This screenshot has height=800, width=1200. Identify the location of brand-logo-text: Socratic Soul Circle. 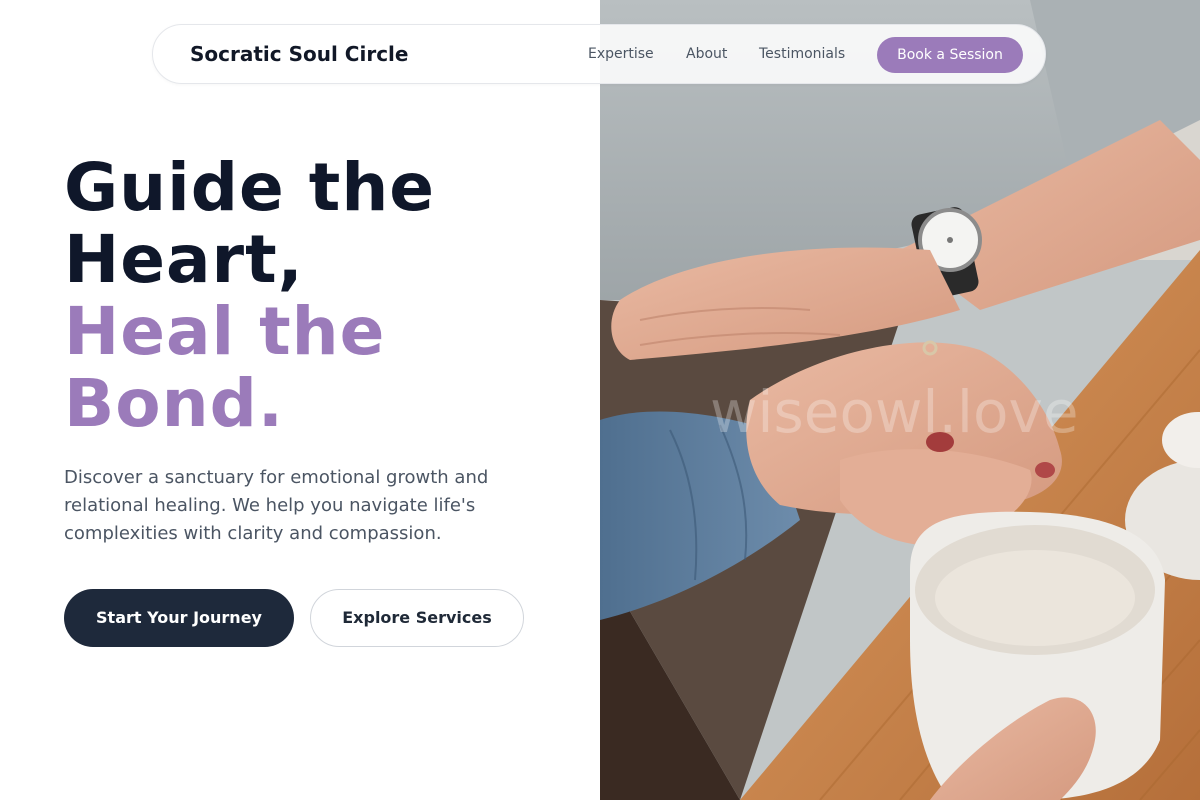
(299, 54).